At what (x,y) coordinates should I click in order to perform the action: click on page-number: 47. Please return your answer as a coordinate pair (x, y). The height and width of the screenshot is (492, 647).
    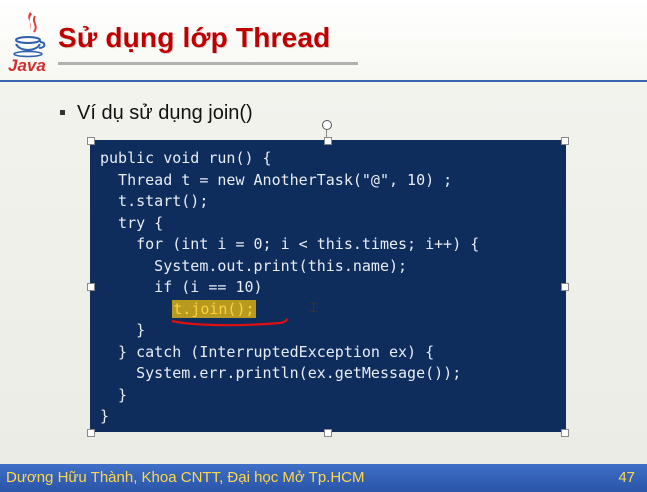
    Looking at the image, I should click on (626, 477).